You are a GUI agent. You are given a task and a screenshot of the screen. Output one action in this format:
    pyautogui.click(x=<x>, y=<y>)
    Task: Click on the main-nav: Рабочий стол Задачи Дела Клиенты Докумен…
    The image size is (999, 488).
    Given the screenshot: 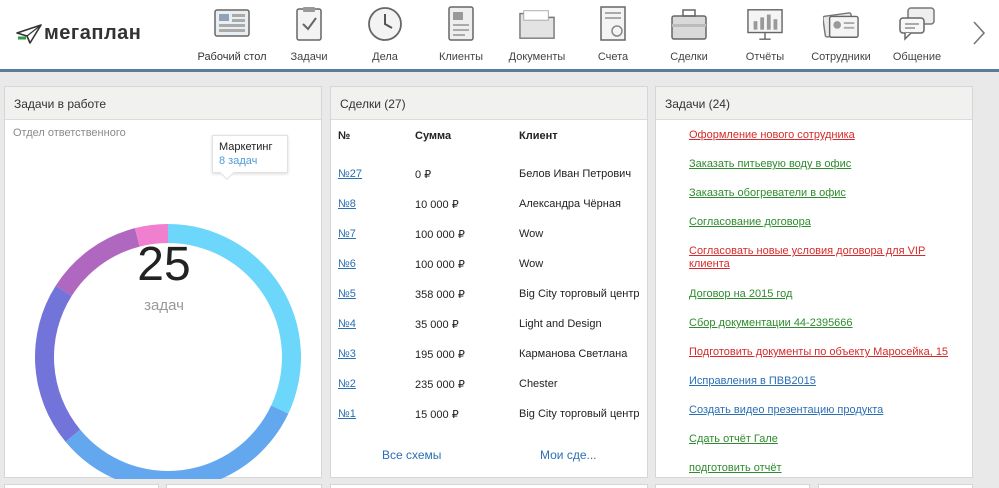 What is the action you would take?
    pyautogui.click(x=574, y=34)
    